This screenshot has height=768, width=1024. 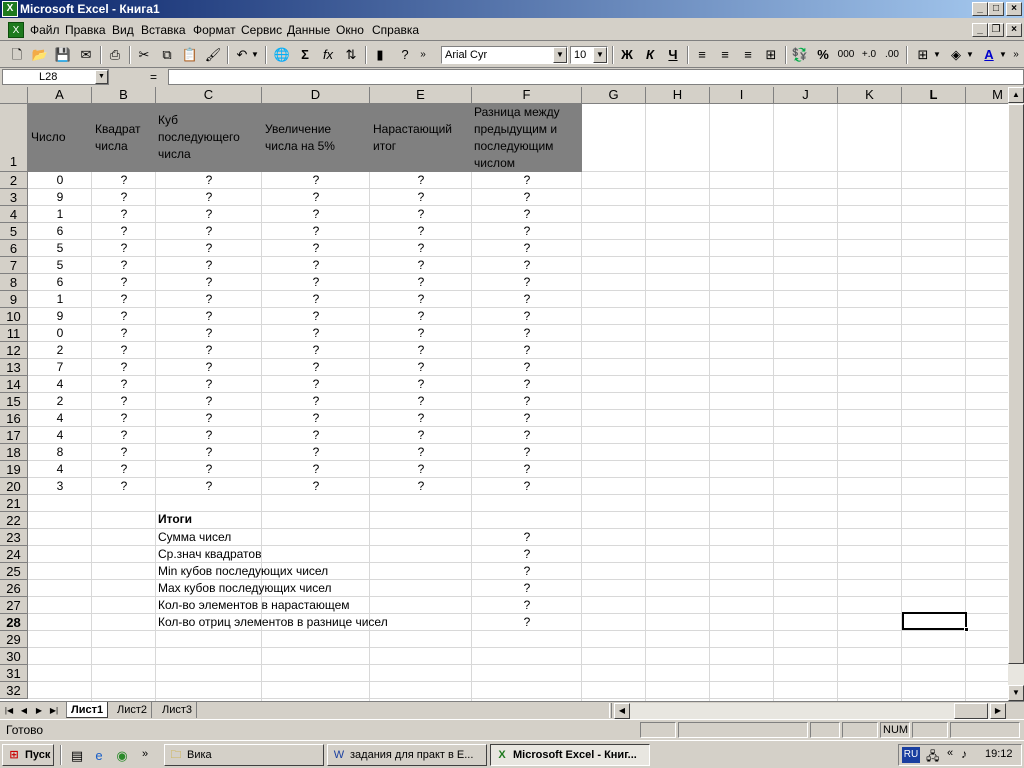 What do you see at coordinates (600, 55) in the screenshot?
I see `chevron-down-icon: ▼` at bounding box center [600, 55].